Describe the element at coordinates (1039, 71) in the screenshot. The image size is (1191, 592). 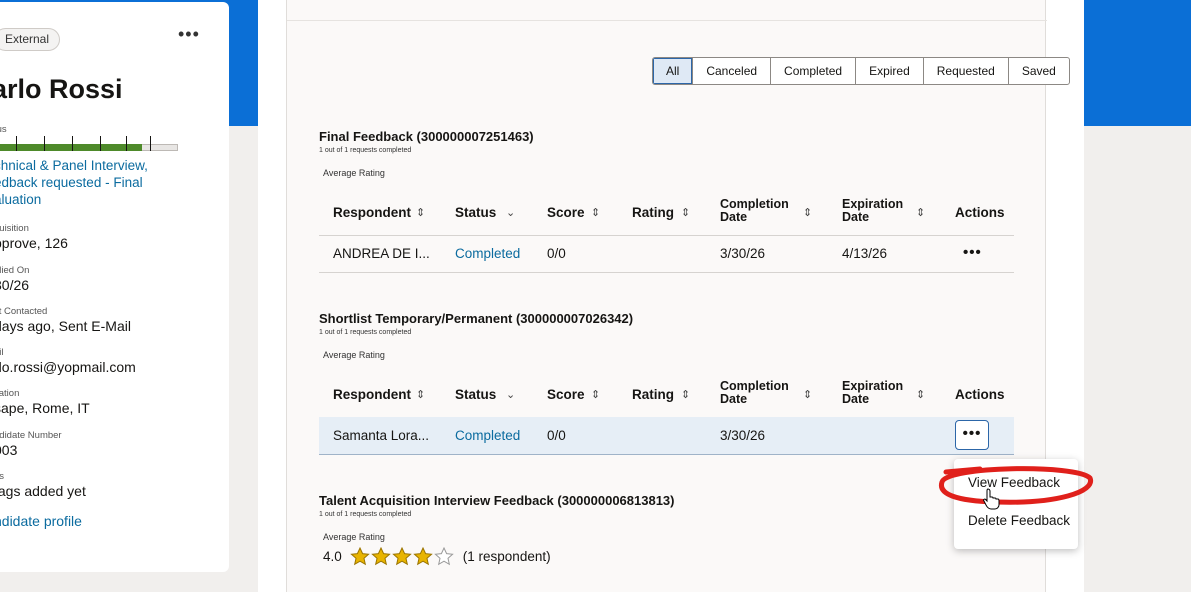
I see `filter-saved: Saved` at that location.